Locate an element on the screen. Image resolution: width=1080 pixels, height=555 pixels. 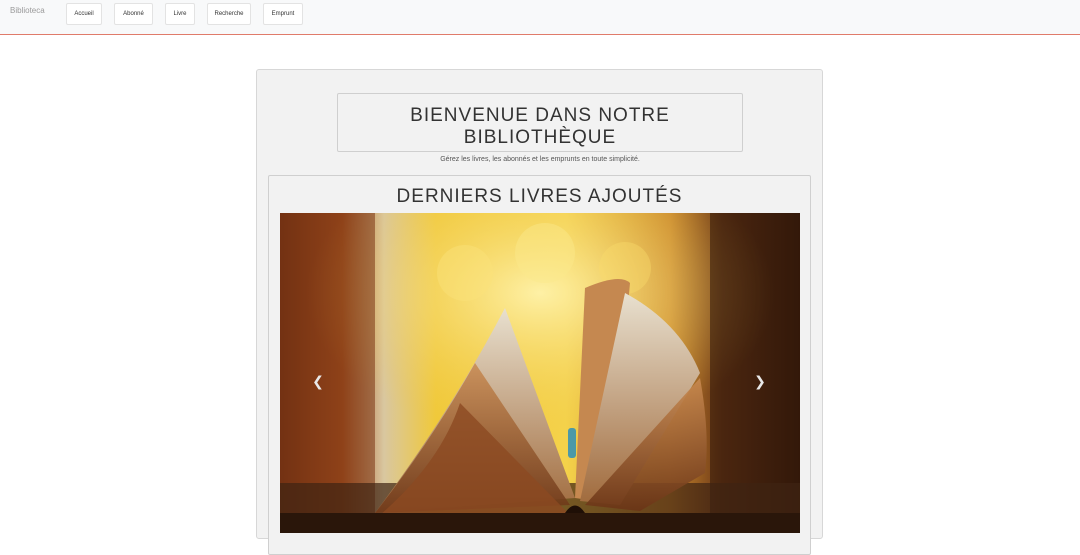
nav-emprunt: Emprunt is located at coordinates (283, 14).